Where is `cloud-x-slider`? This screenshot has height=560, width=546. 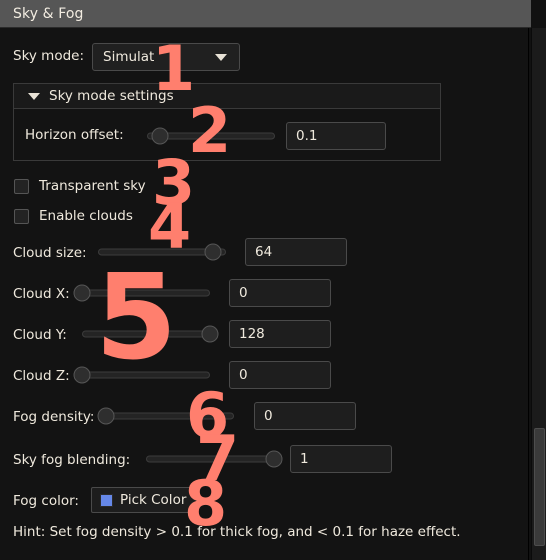 cloud-x-slider is located at coordinates (141, 293).